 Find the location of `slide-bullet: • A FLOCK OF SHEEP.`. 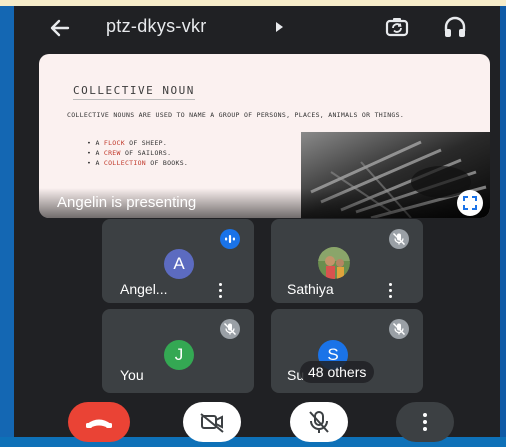

slide-bullet: • A FLOCK OF SHEEP. is located at coordinates (127, 143).